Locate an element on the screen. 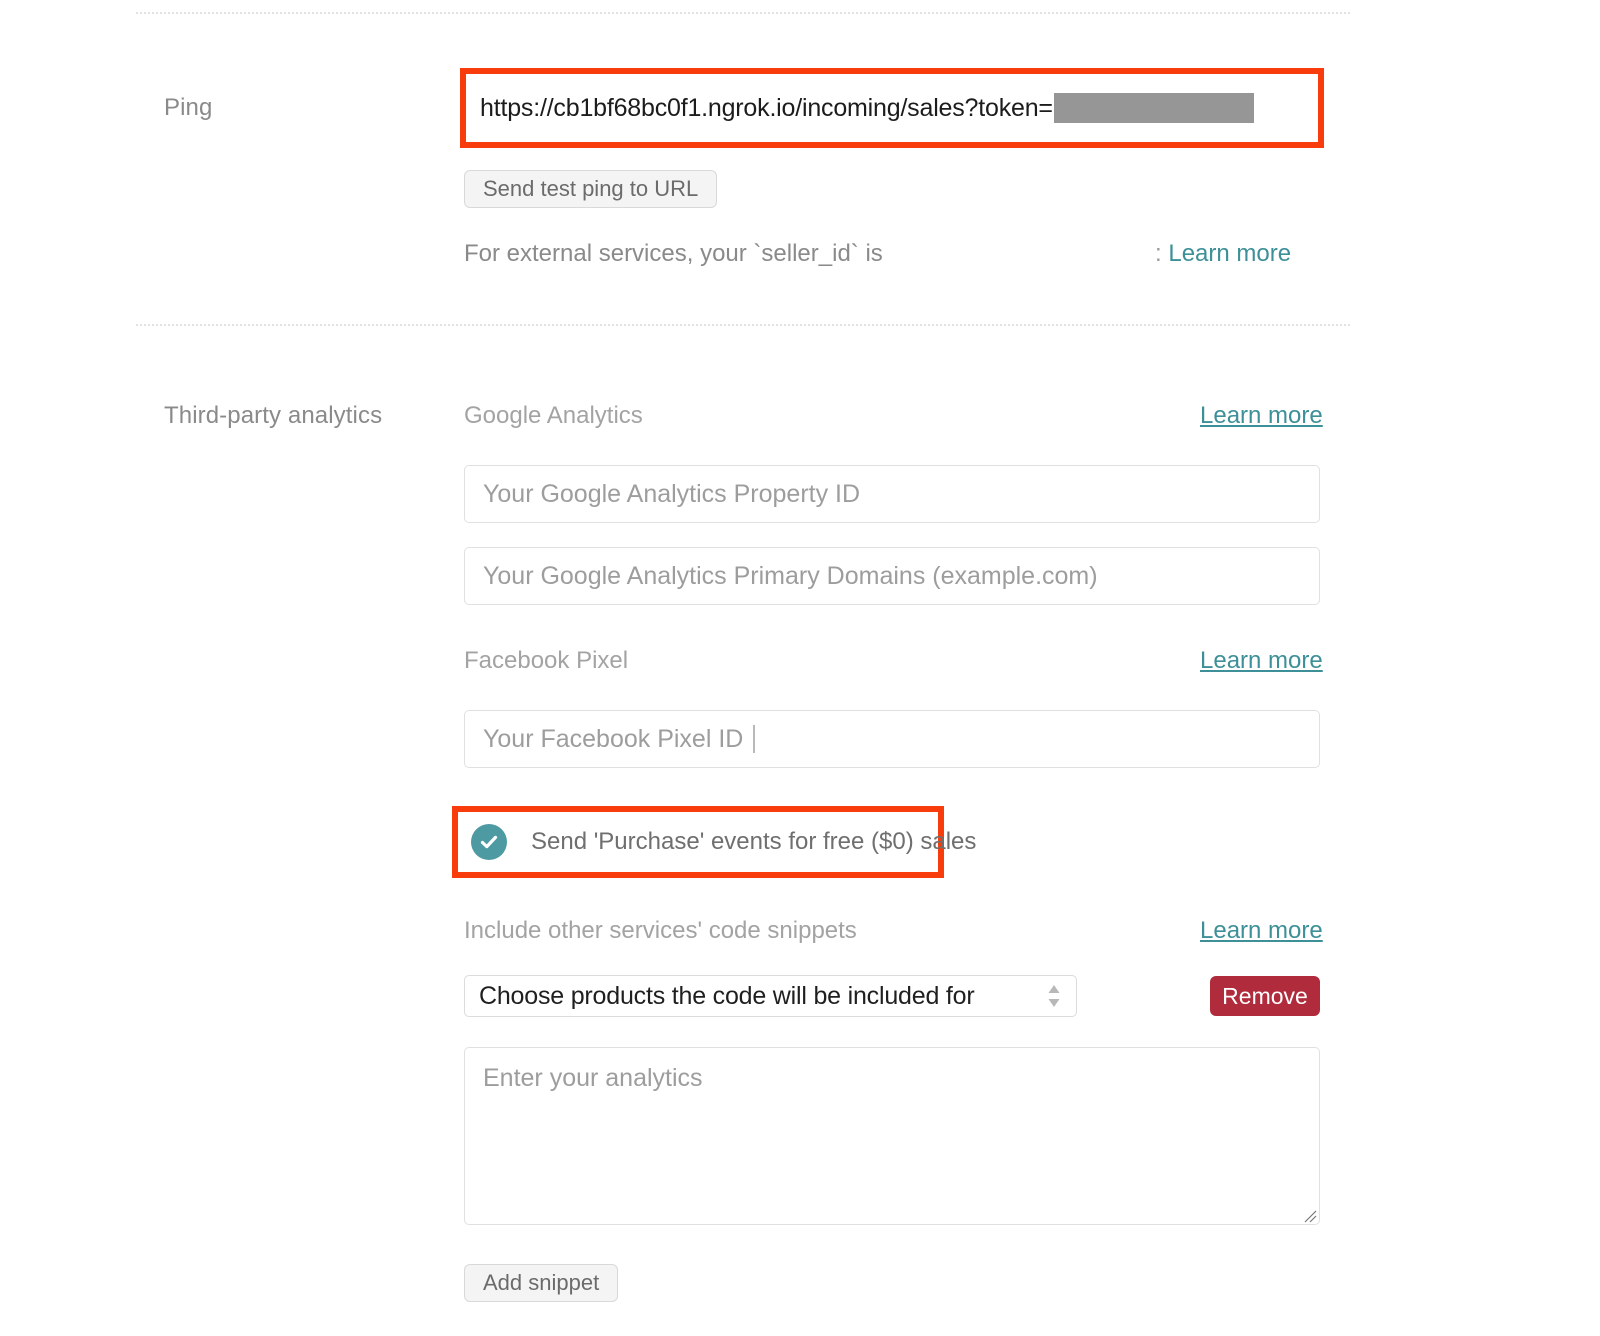 This screenshot has height=1336, width=1600. ping-section-label: Ping is located at coordinates (188, 107).